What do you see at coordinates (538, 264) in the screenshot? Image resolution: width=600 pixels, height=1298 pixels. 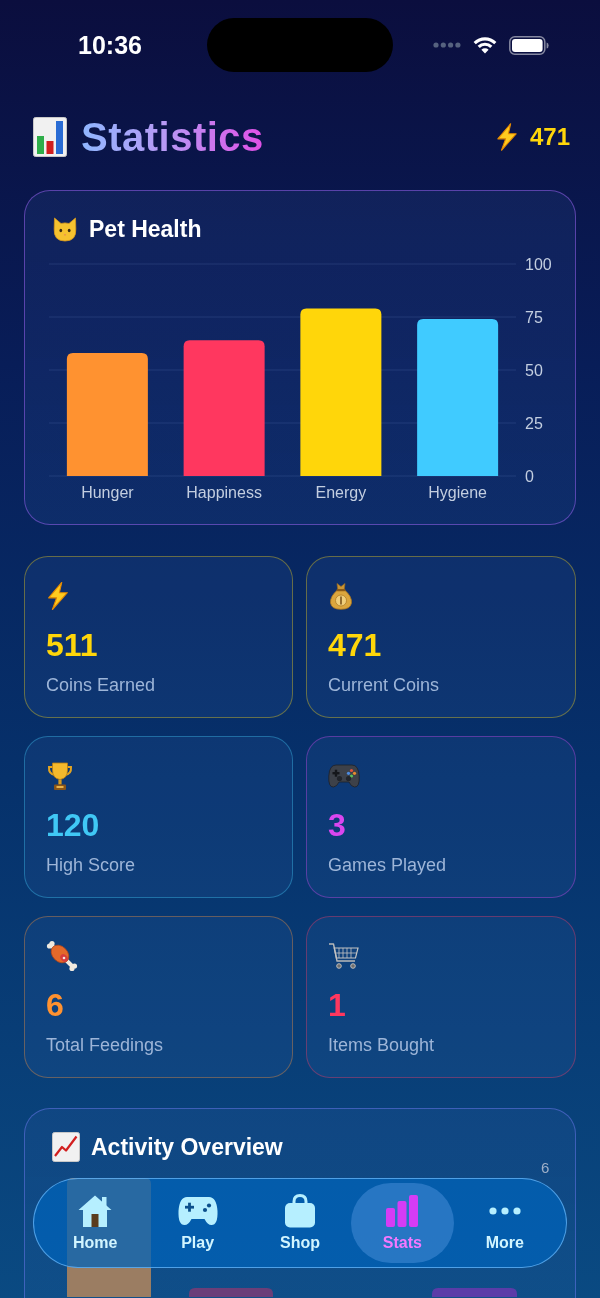 I see `axis-label: 100` at bounding box center [538, 264].